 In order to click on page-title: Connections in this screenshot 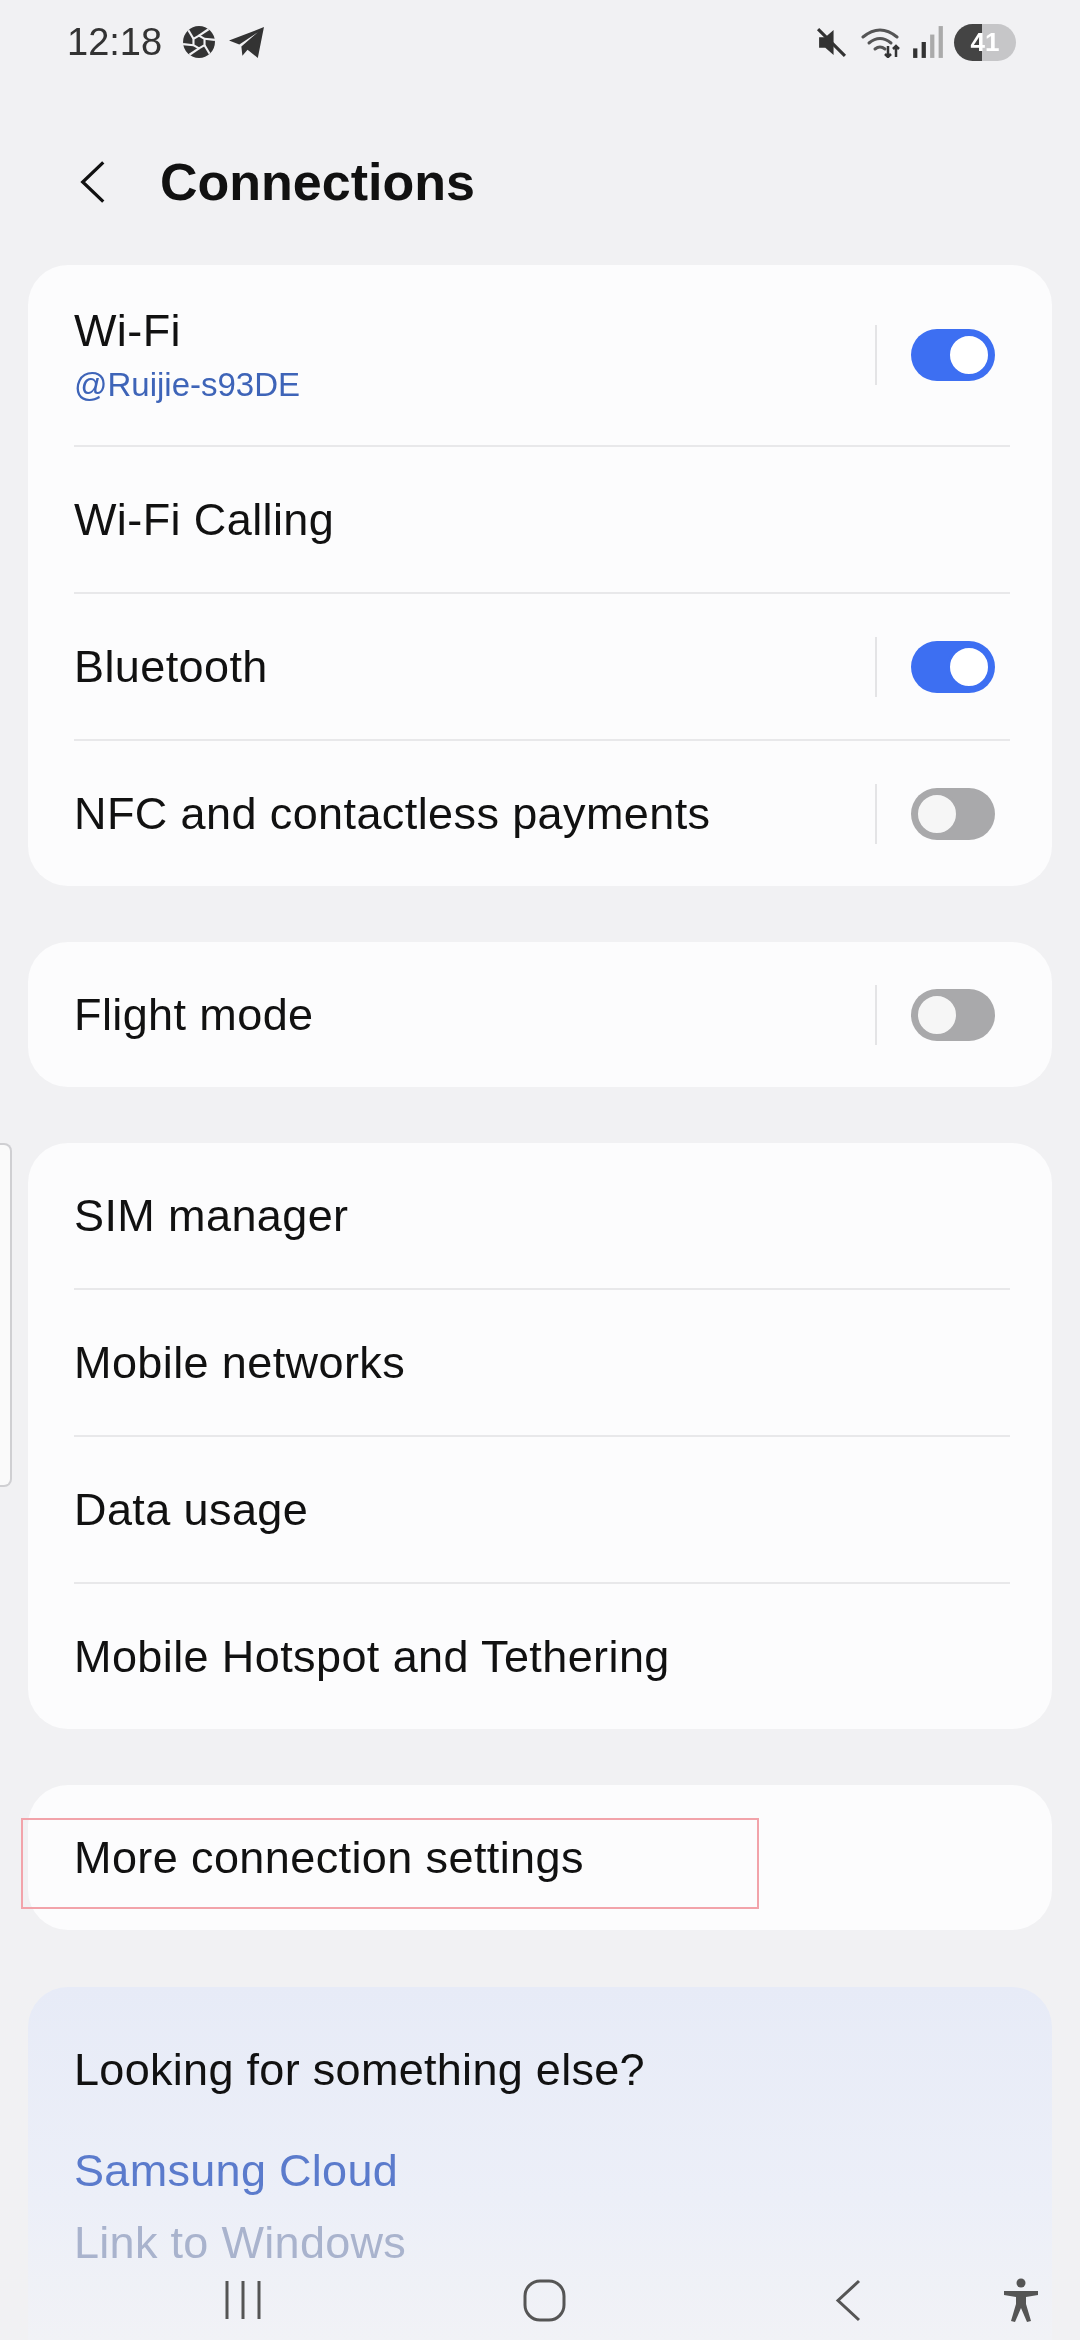, I will do `click(317, 181)`.